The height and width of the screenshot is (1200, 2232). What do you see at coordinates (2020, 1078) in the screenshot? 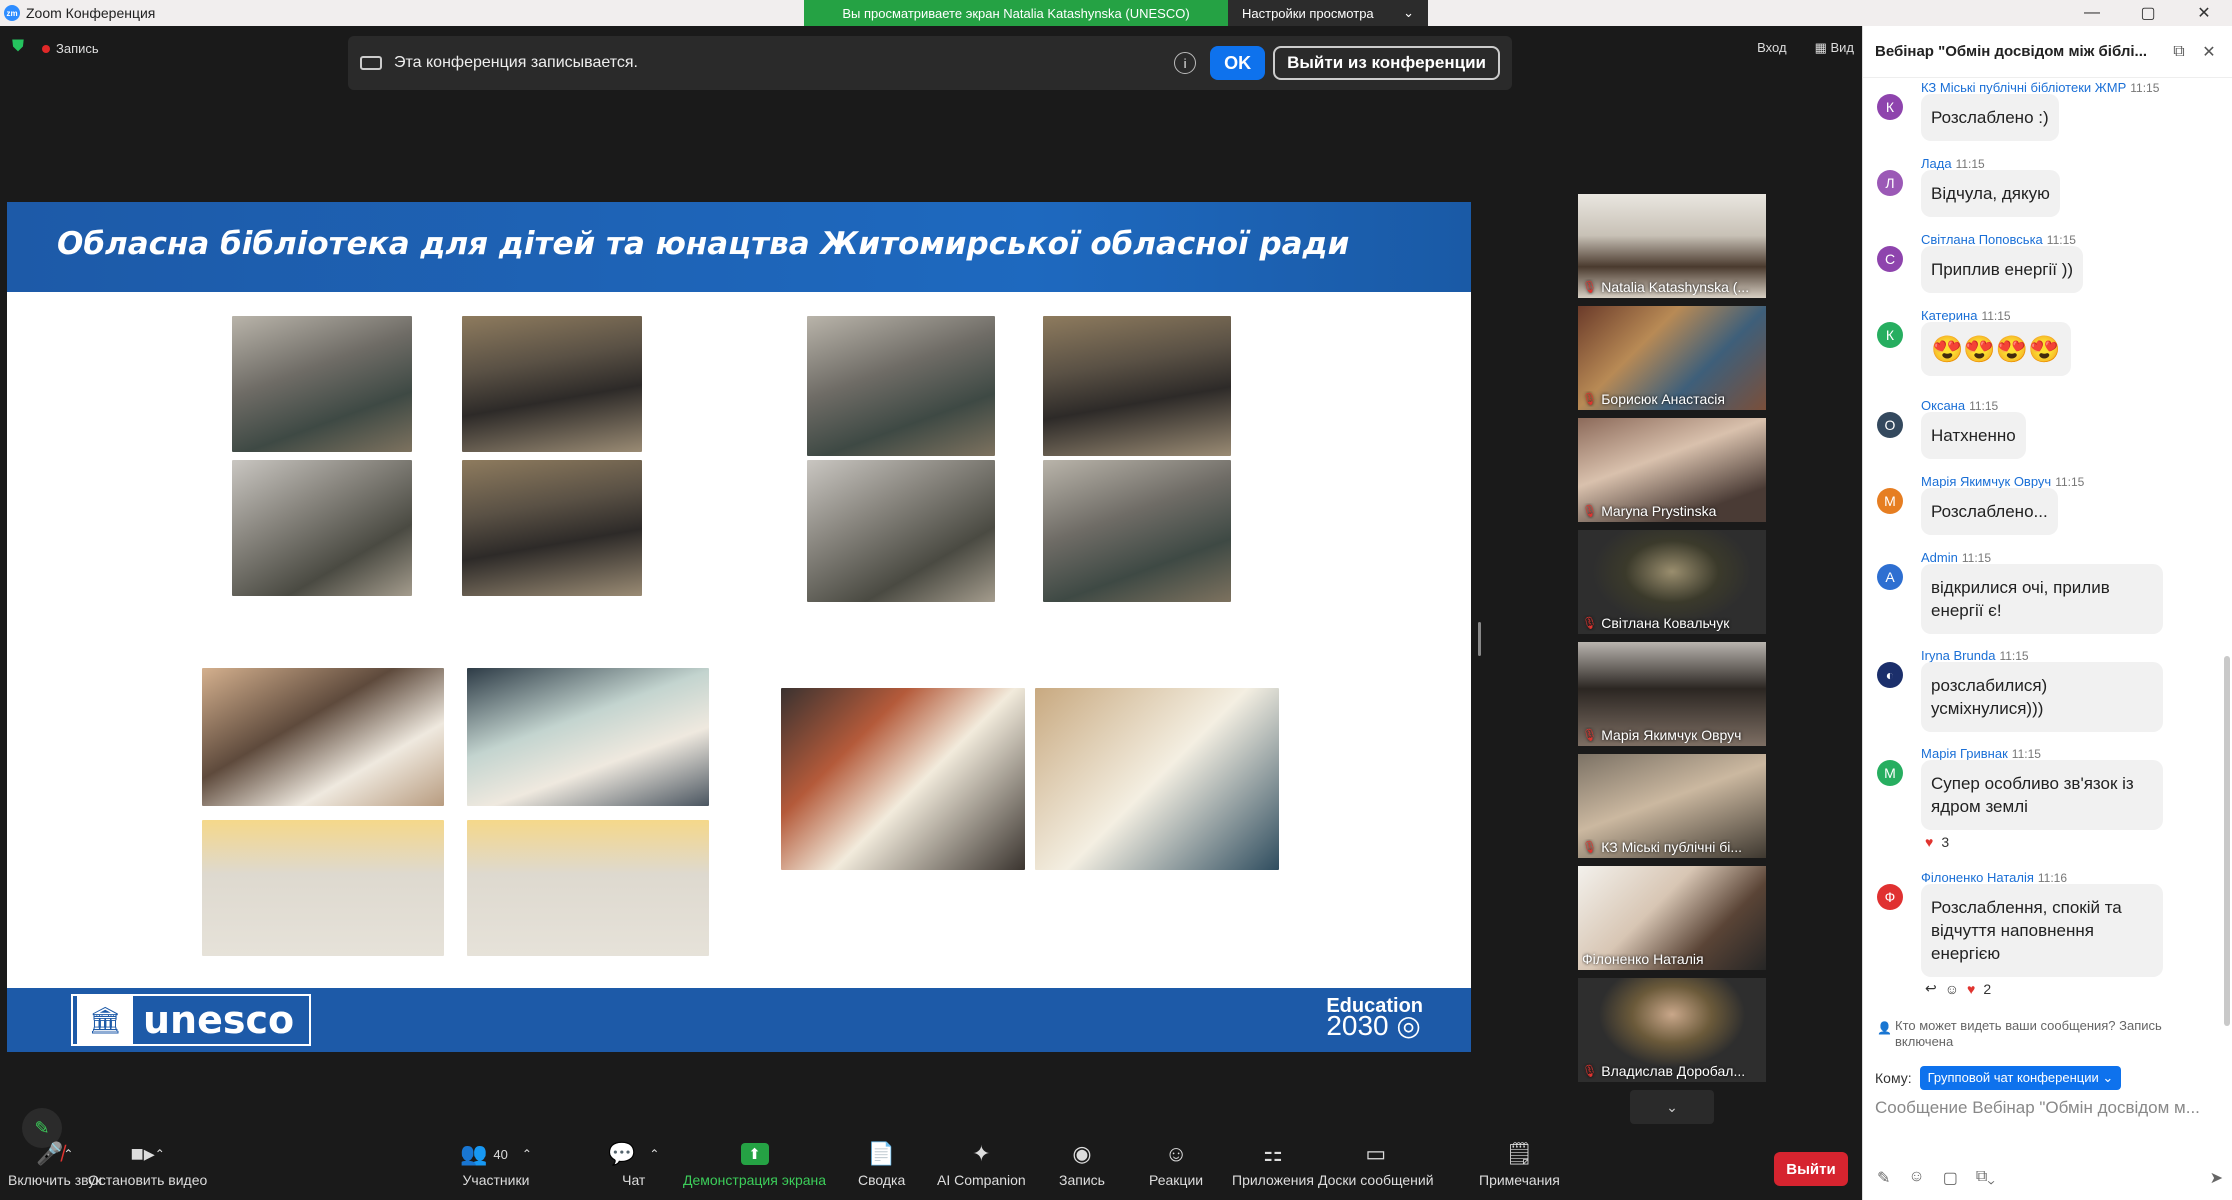
I see `recipient-dropdown: Групповой чат конференции ⌄` at bounding box center [2020, 1078].